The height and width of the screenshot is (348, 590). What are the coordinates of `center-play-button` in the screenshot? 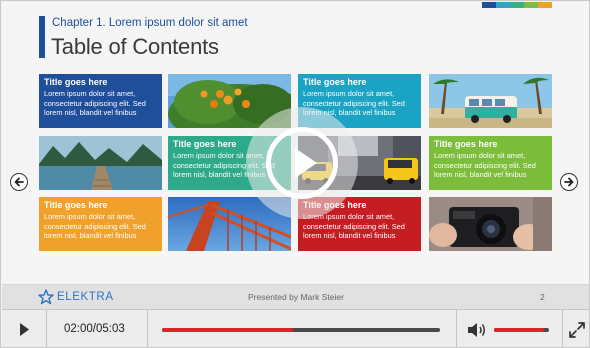 It's located at (302, 163).